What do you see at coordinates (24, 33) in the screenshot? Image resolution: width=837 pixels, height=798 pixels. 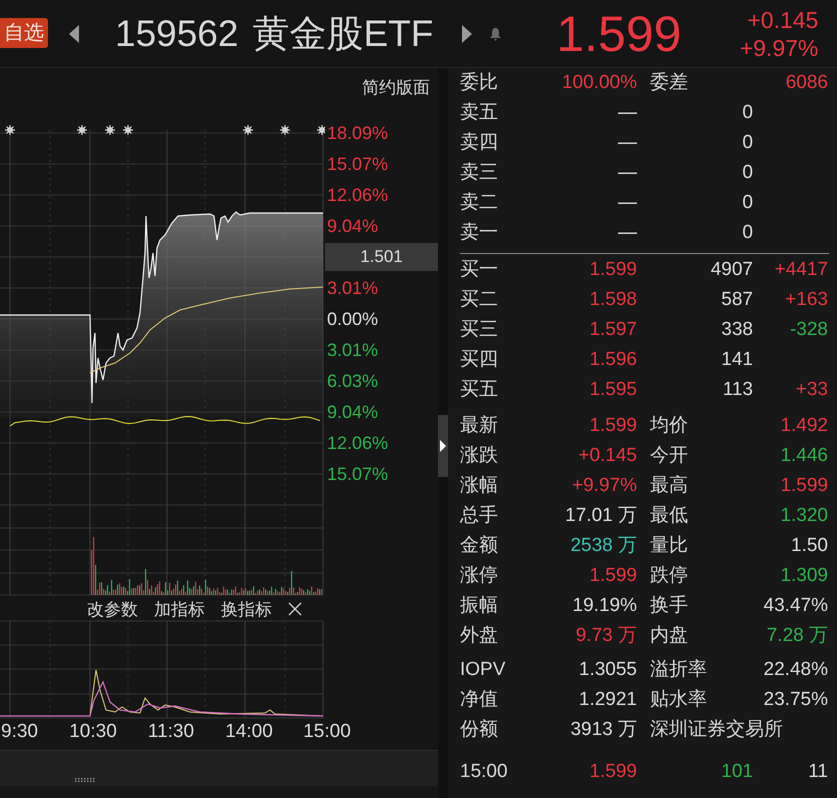 I see `watchlist-button: 自选` at bounding box center [24, 33].